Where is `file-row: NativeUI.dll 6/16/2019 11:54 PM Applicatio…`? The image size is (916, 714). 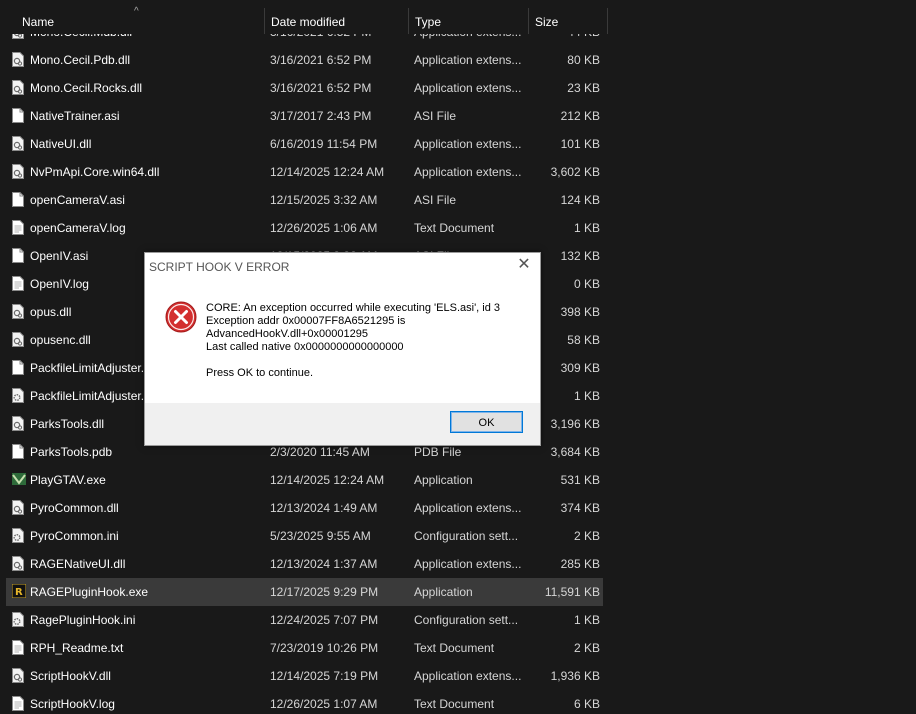 file-row: NativeUI.dll 6/16/2019 11:54 PM Applicatio… is located at coordinates (304, 144).